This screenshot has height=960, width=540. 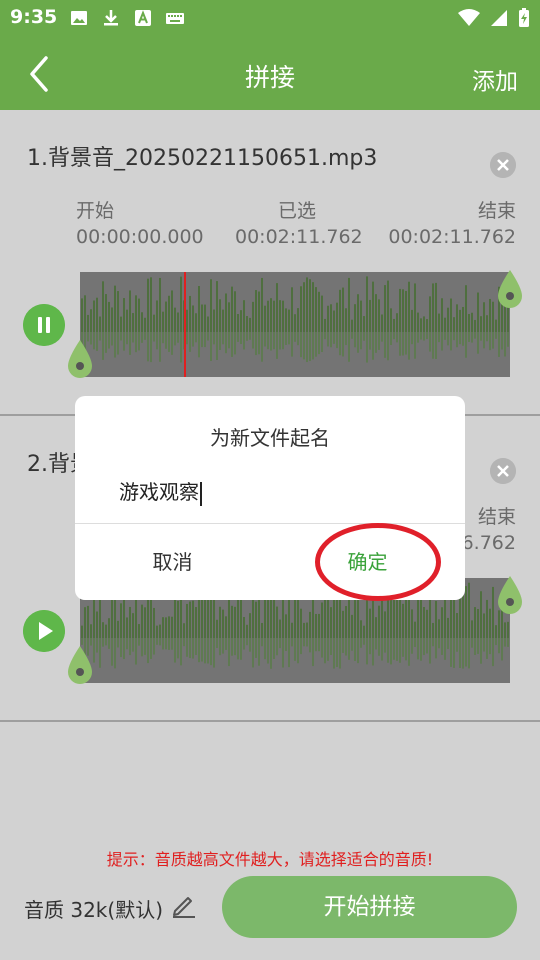 What do you see at coordinates (95, 211) in the screenshot?
I see `start-label: 开始` at bounding box center [95, 211].